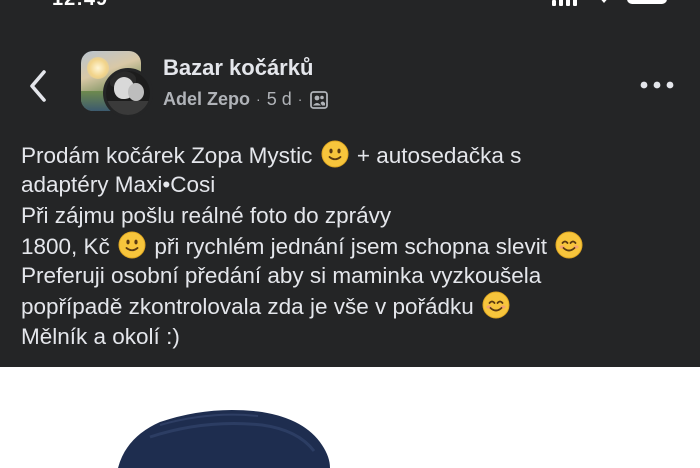  I want to click on post-meta: Adel Zepo · 5 d ·, so click(246, 99).